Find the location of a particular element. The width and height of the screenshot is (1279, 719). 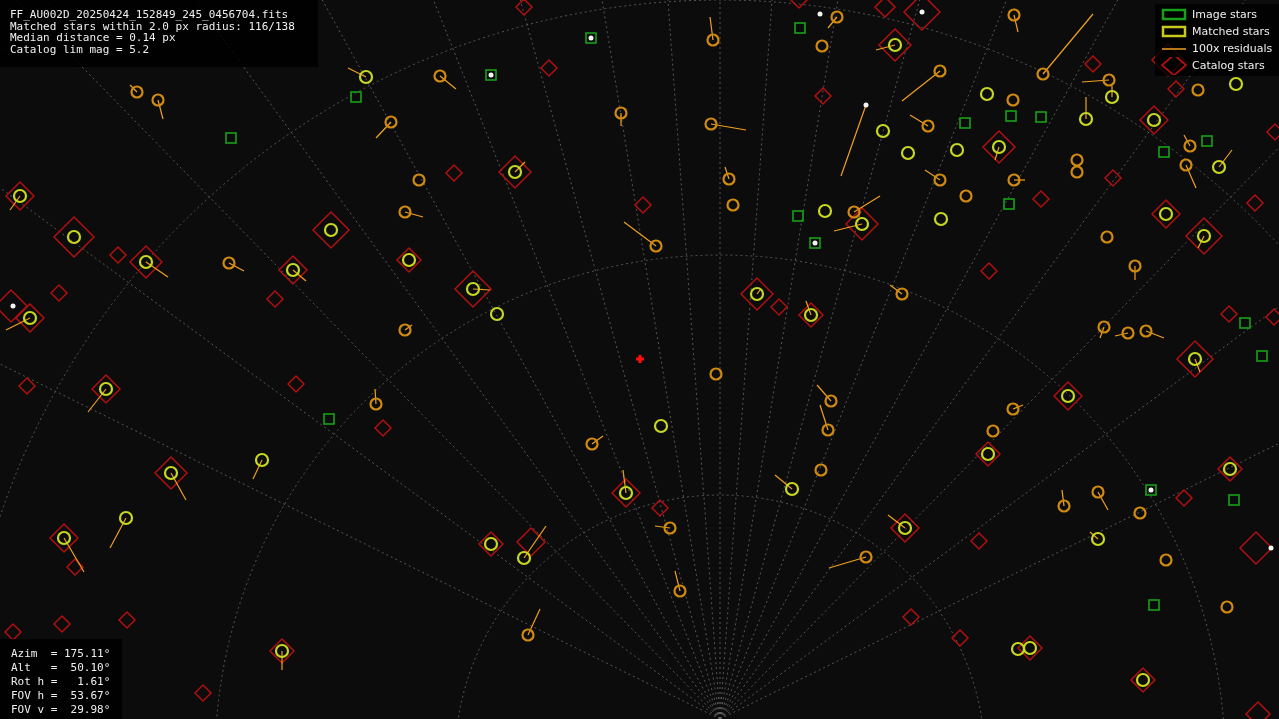

info-text: Median distance = 0.14 px is located at coordinates (93, 38).